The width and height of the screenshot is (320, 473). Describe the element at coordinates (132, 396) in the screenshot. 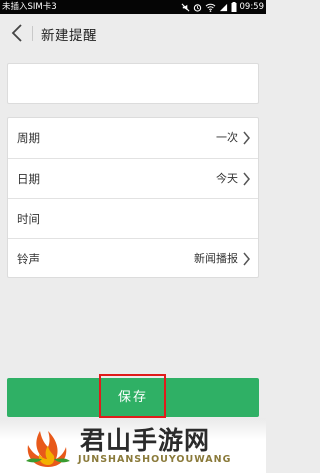

I see `highlight-box` at that location.